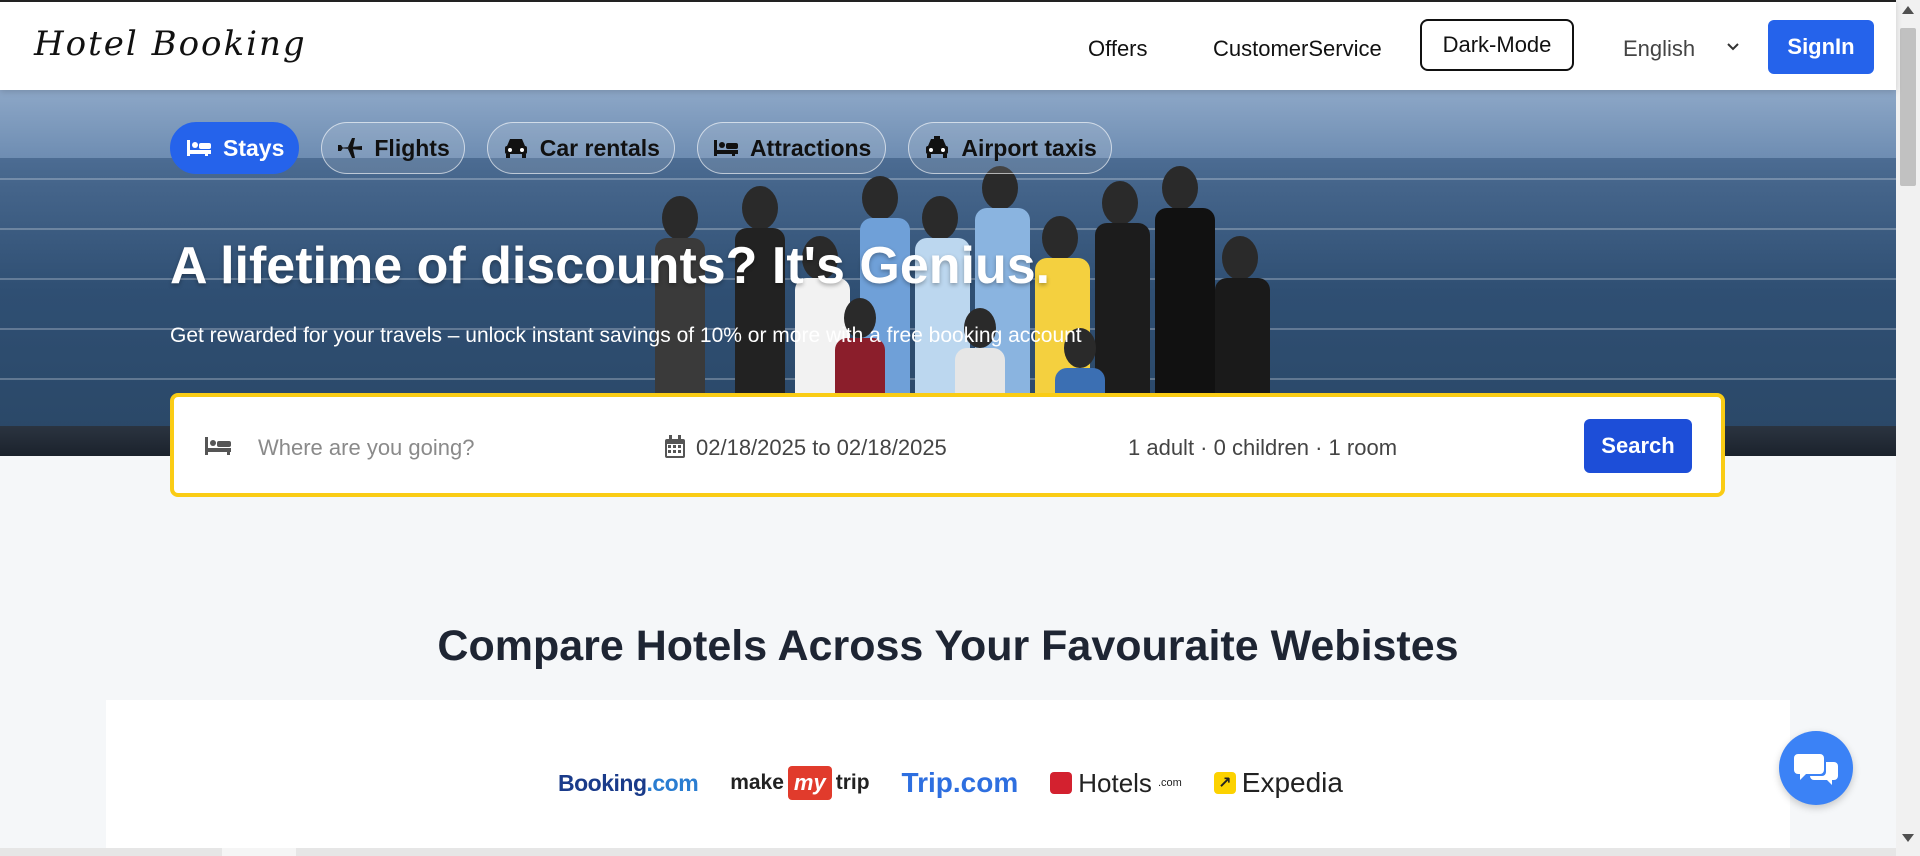 This screenshot has height=856, width=1920. Describe the element at coordinates (1169, 783) in the screenshot. I see `hotels-suffix: .com` at that location.